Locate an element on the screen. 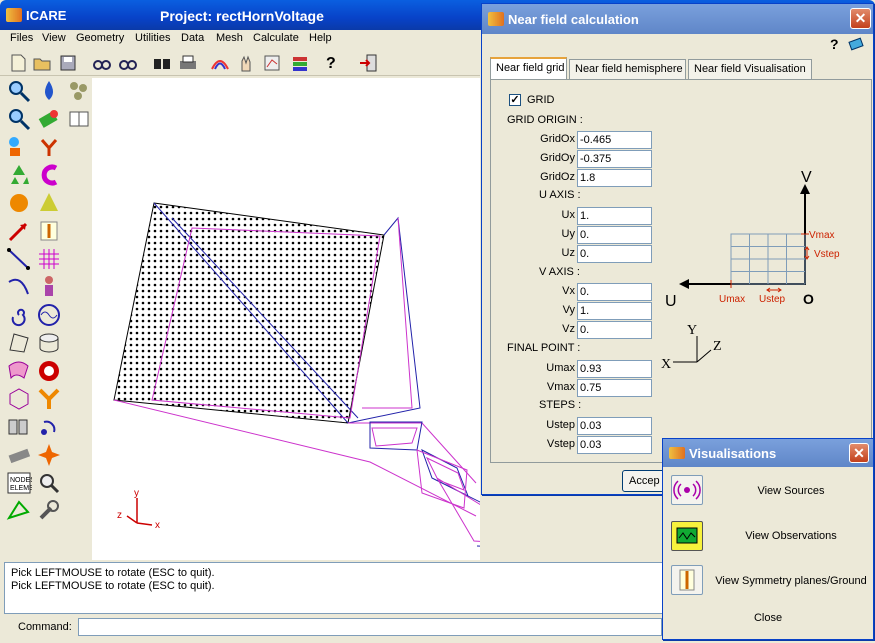 The image size is (875, 643). antenna-icon is located at coordinates (49, 231).